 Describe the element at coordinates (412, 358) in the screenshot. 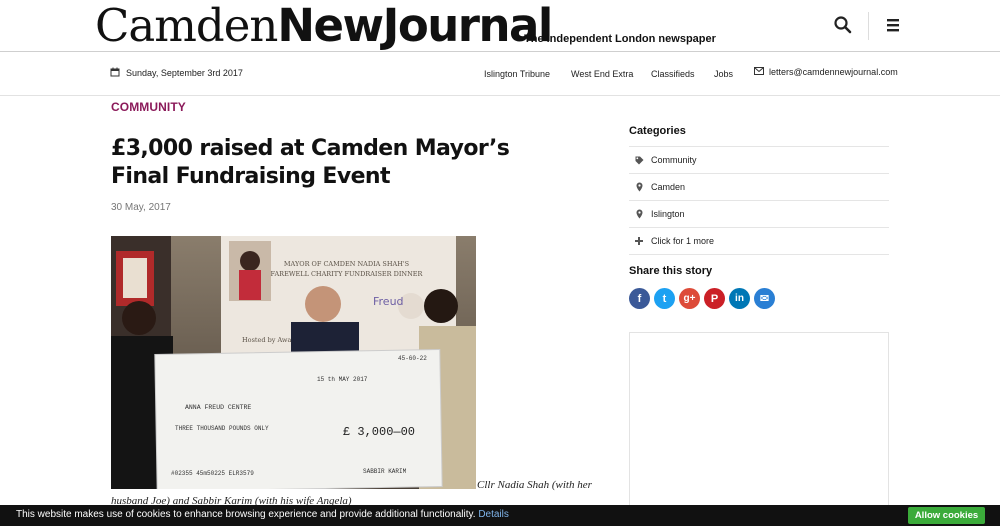

I see `cheque-sort-code: 45-60-22` at that location.